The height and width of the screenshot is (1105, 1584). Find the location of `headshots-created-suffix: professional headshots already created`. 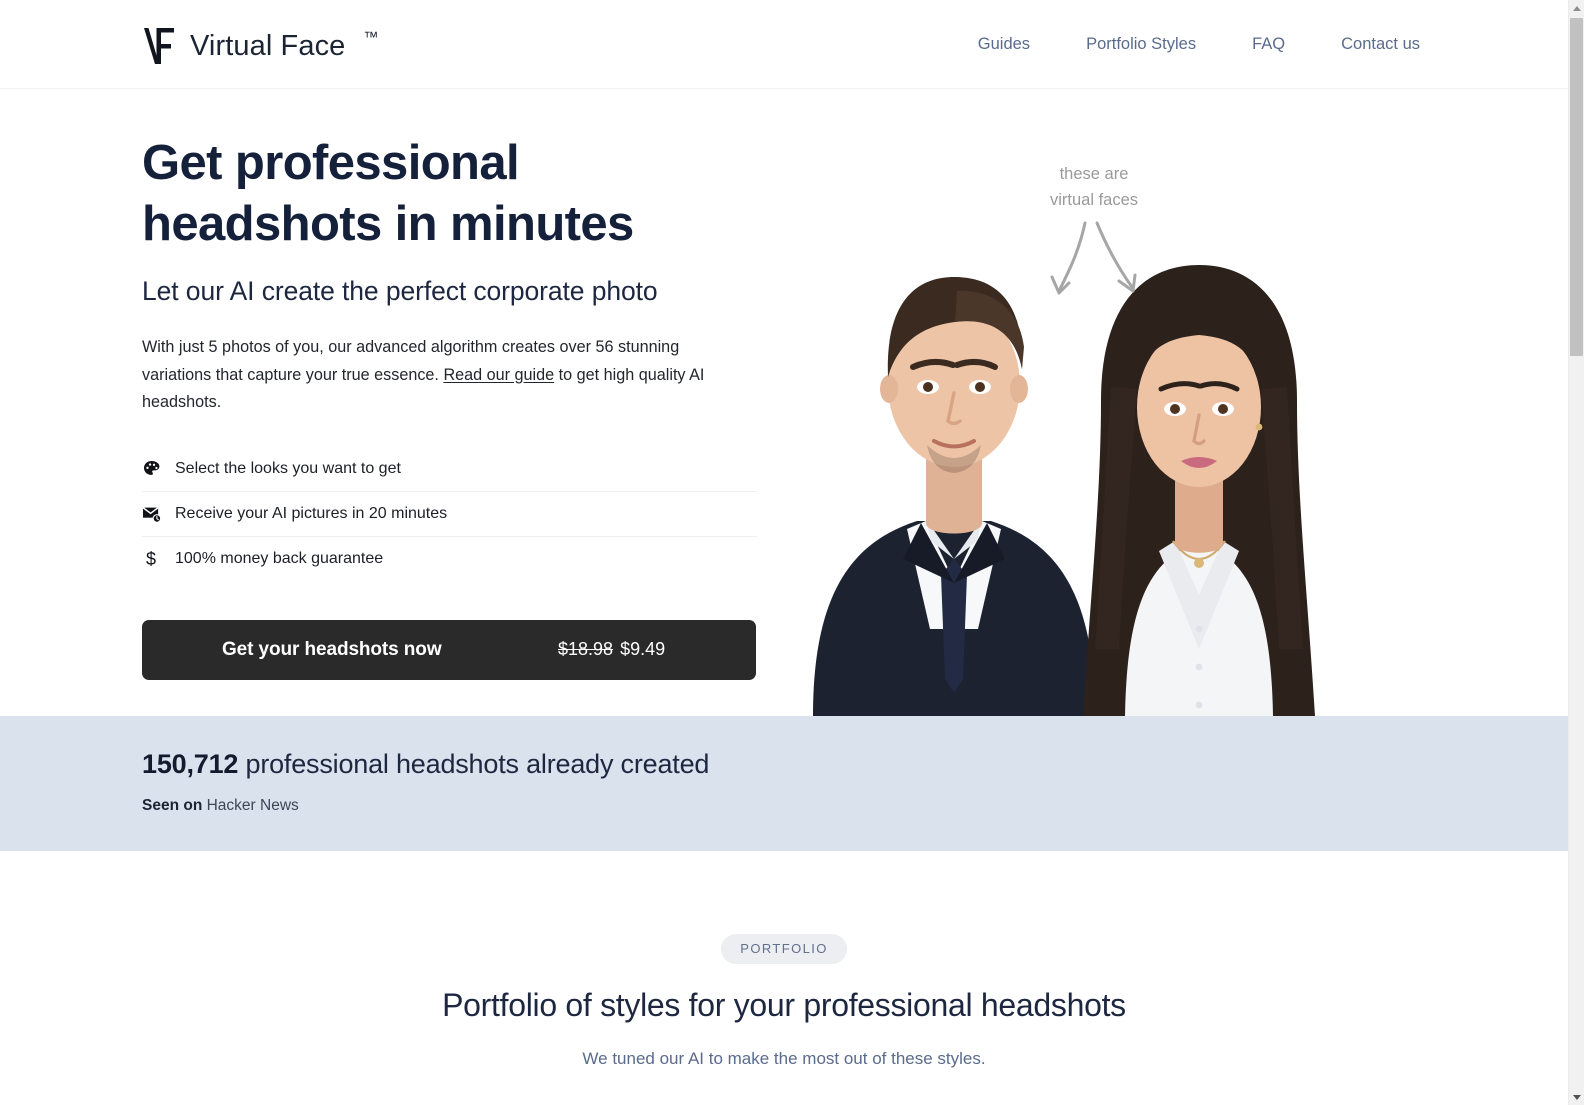

headshots-created-suffix: professional headshots already created is located at coordinates (474, 764).